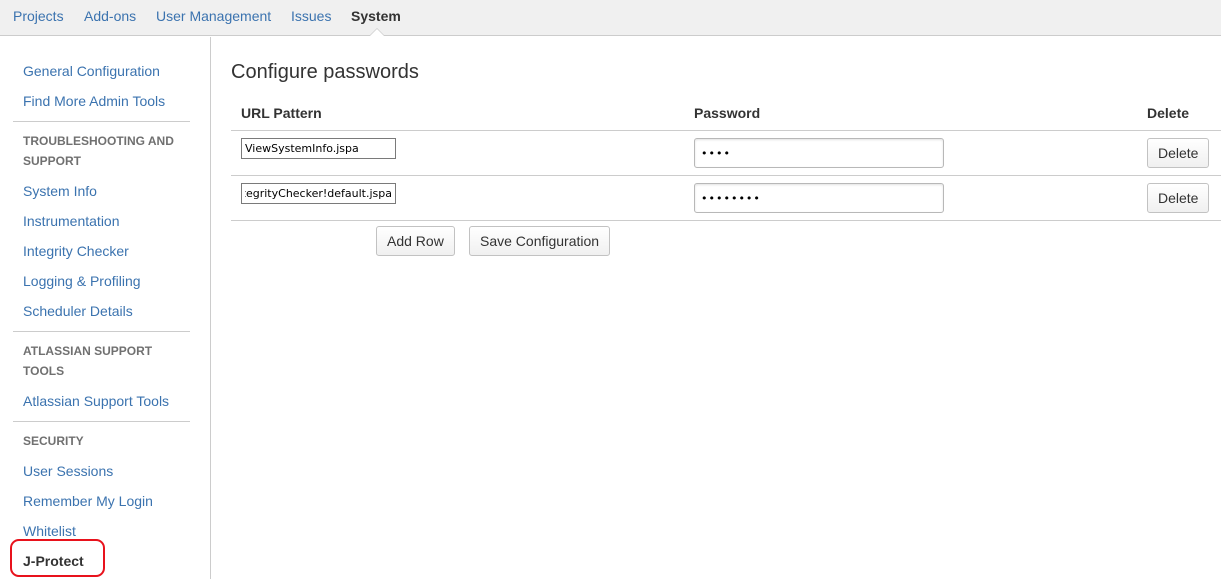 Image resolution: width=1221 pixels, height=579 pixels. What do you see at coordinates (727, 113) in the screenshot?
I see `column-header-password: Password` at bounding box center [727, 113].